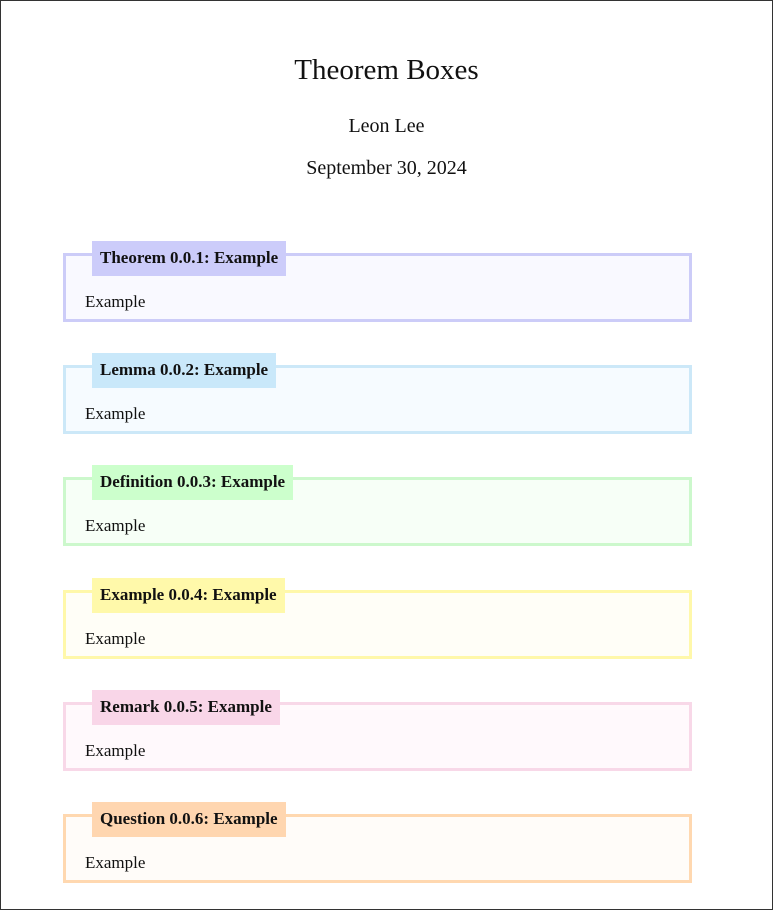 This screenshot has width=773, height=910. Describe the element at coordinates (377, 730) in the screenshot. I see `remark-box: Remark 0.0.5: Example Example` at that location.